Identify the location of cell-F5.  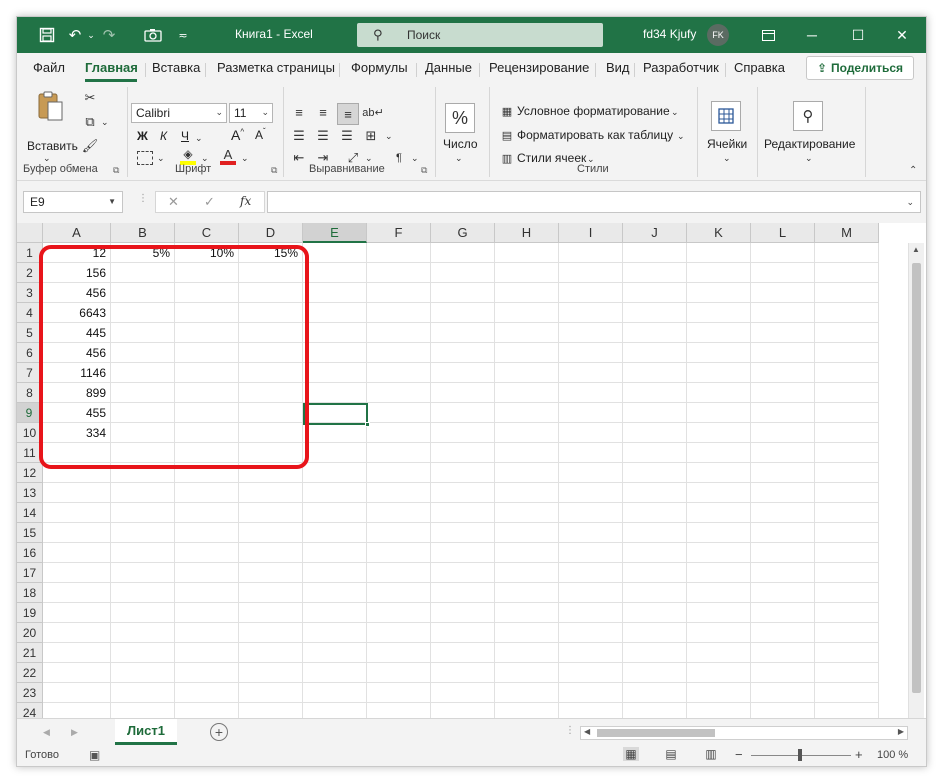
(399, 333).